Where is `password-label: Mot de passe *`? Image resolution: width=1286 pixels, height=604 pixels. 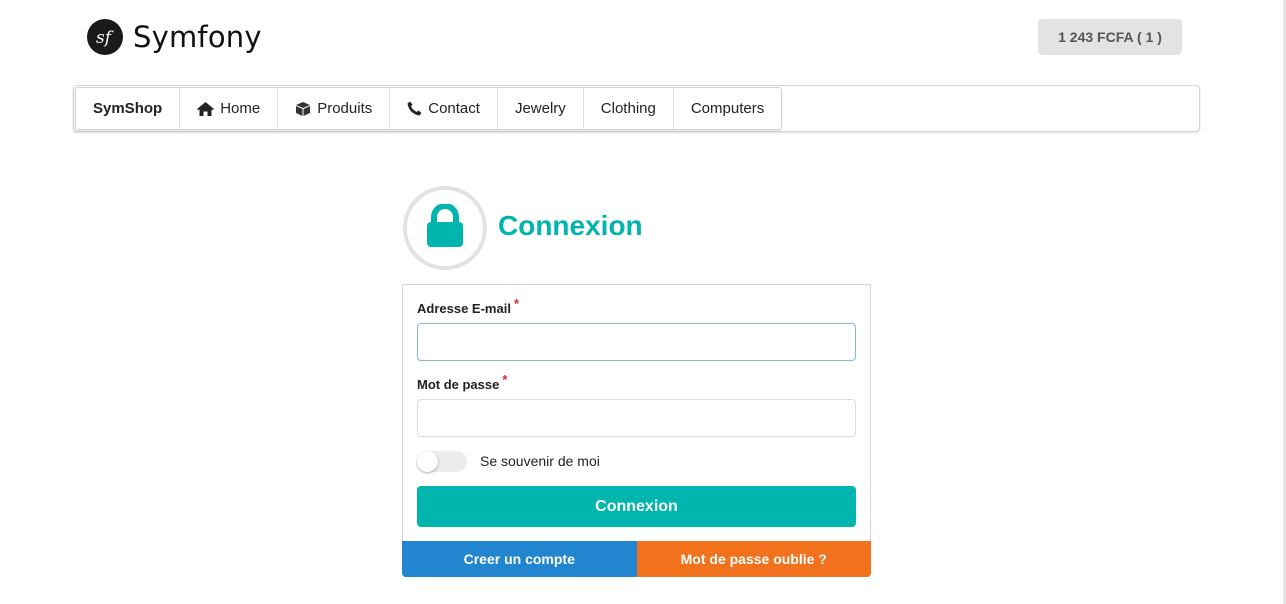
password-label: Mot de passe * is located at coordinates (462, 382).